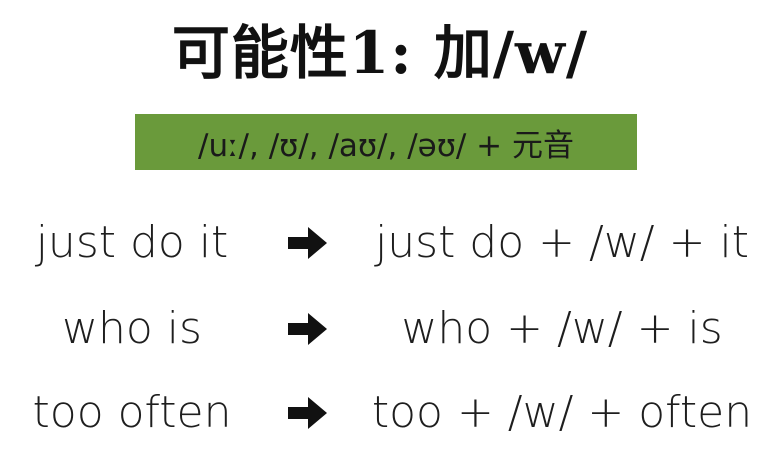  I want to click on page-title: 可能性1: 加/w/, so click(380, 53).